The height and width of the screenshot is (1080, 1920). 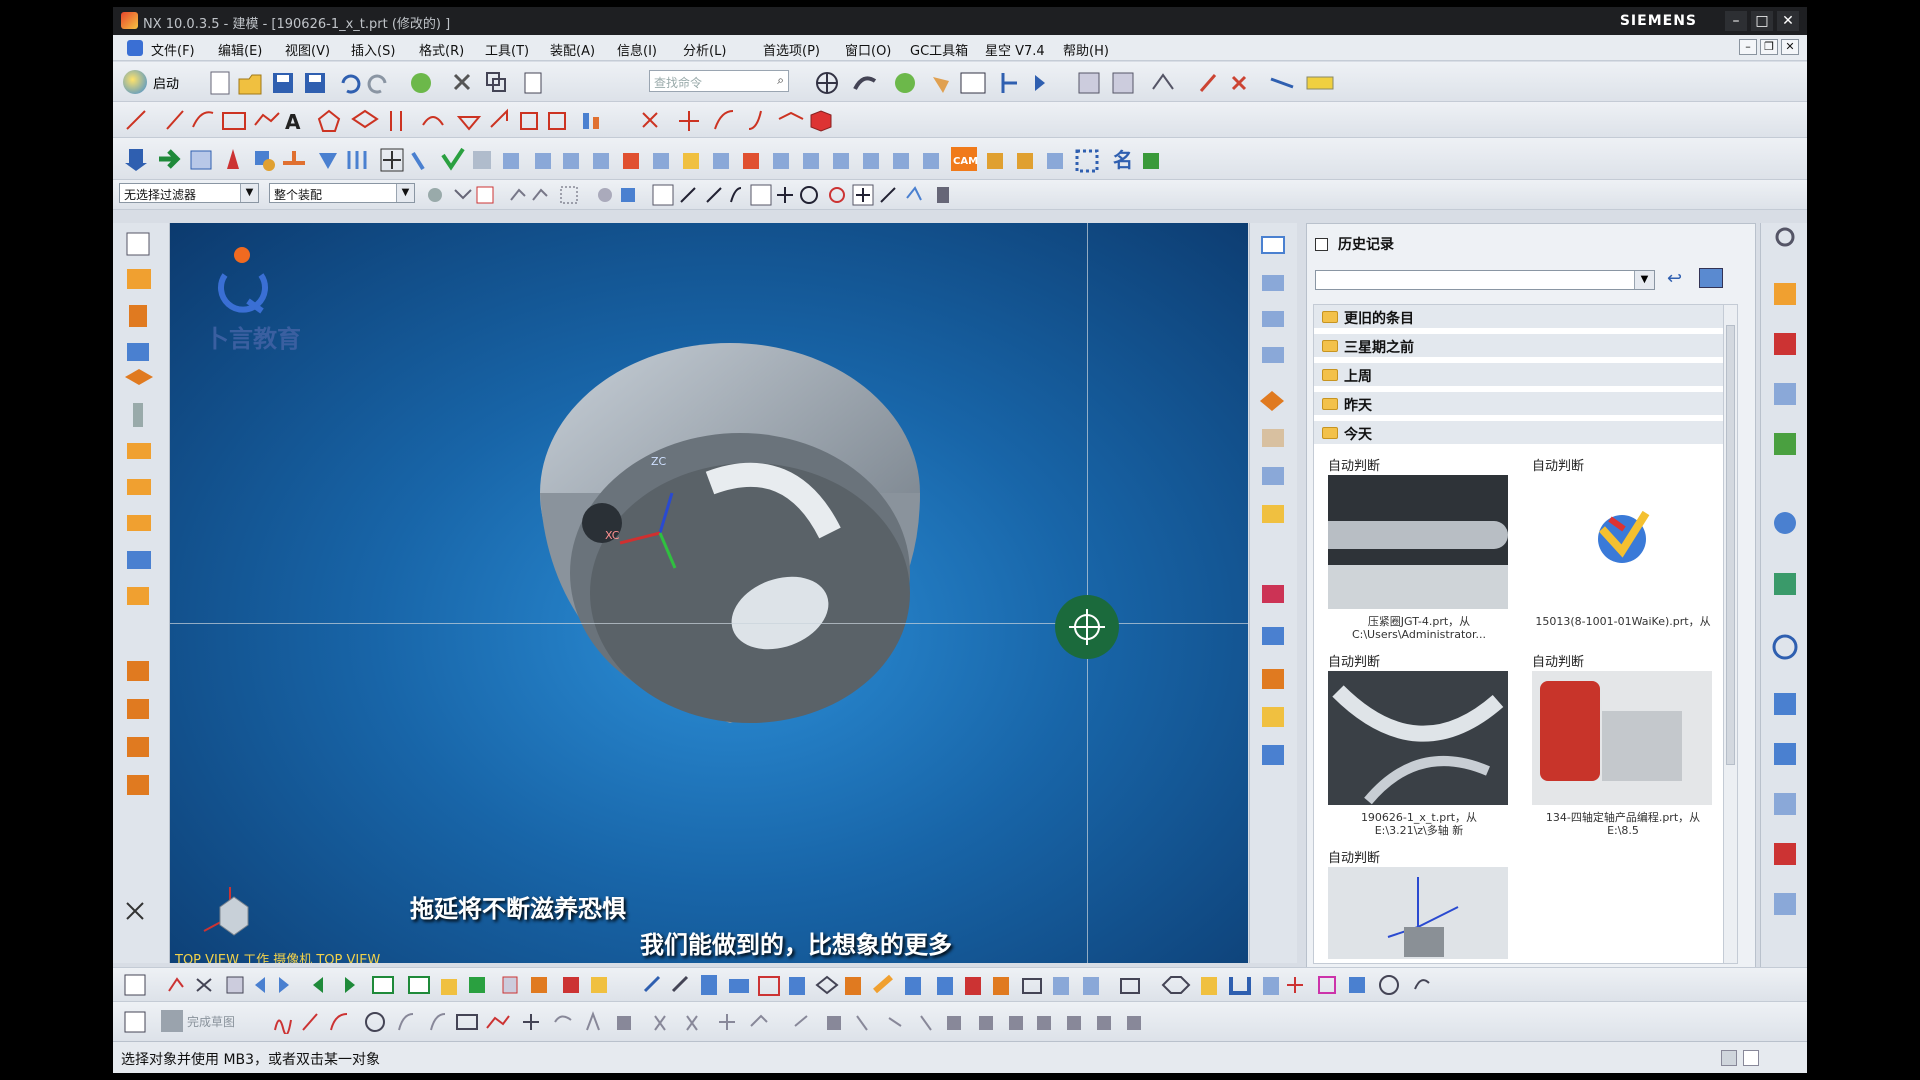 I want to click on card-caption: 190626-1_x_t.prt，从 E:\3.21\z\多轴 新, so click(x=1419, y=824).